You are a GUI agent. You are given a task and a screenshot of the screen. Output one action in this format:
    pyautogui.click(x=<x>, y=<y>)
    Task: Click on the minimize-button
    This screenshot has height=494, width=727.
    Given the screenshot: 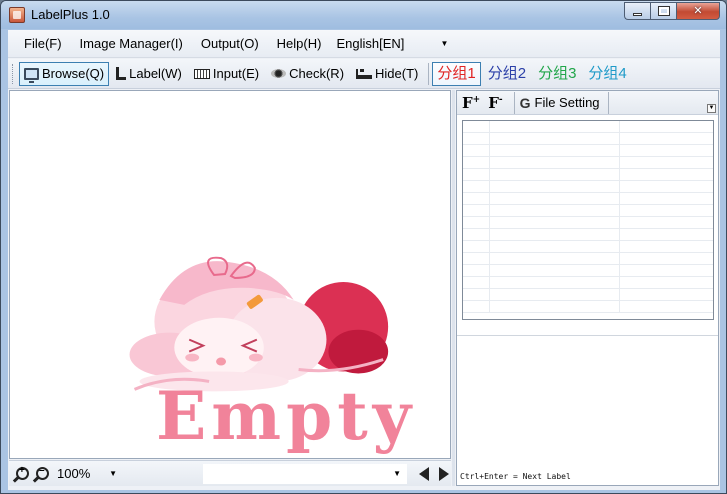 What is the action you would take?
    pyautogui.click(x=637, y=11)
    